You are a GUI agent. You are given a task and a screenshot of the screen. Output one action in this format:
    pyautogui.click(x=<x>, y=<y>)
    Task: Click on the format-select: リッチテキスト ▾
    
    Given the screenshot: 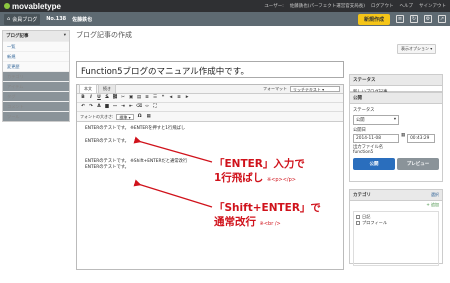 What is the action you would take?
    pyautogui.click(x=315, y=89)
    